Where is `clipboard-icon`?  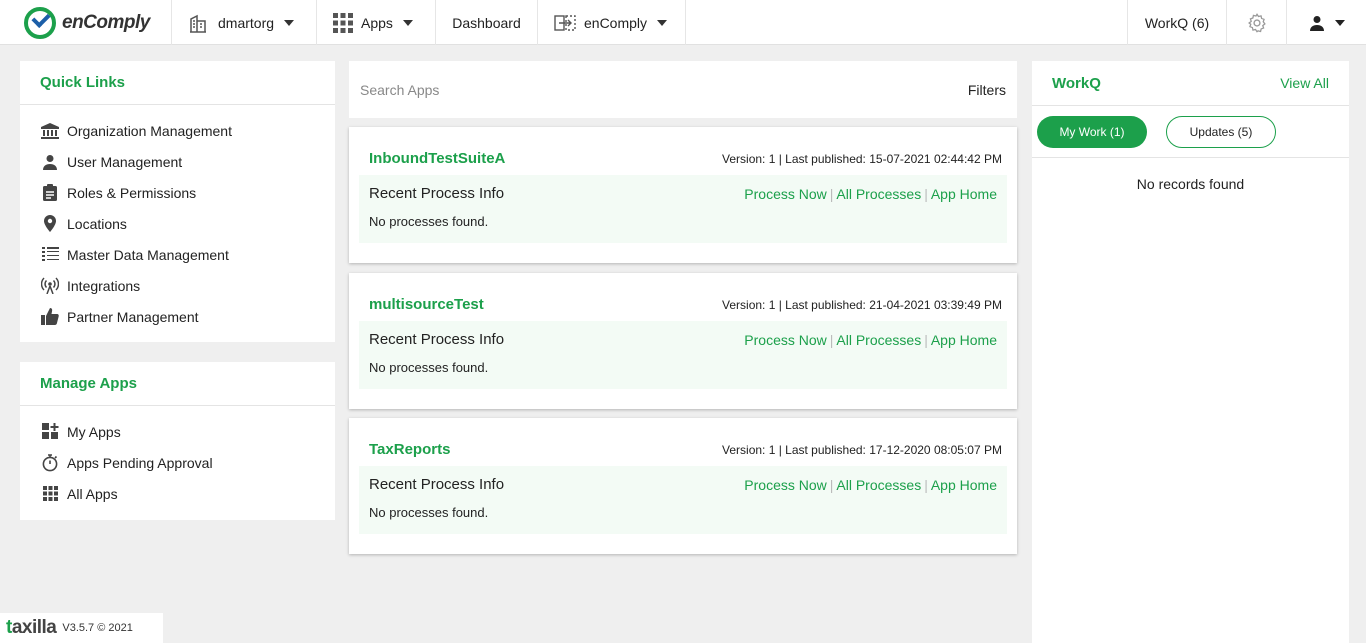 clipboard-icon is located at coordinates (50, 193).